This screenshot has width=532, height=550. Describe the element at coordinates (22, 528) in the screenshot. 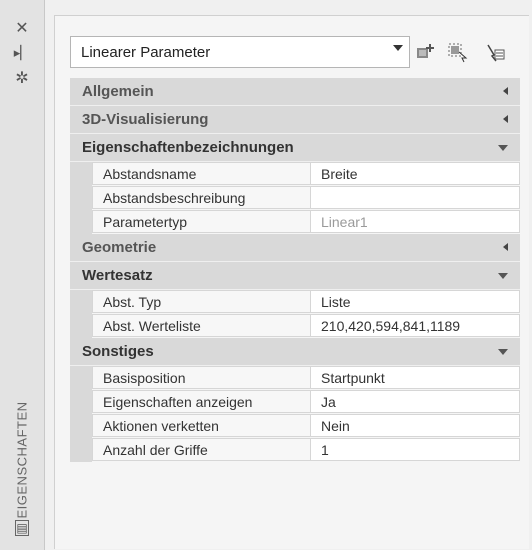

I see `properties-icon: ▤` at that location.